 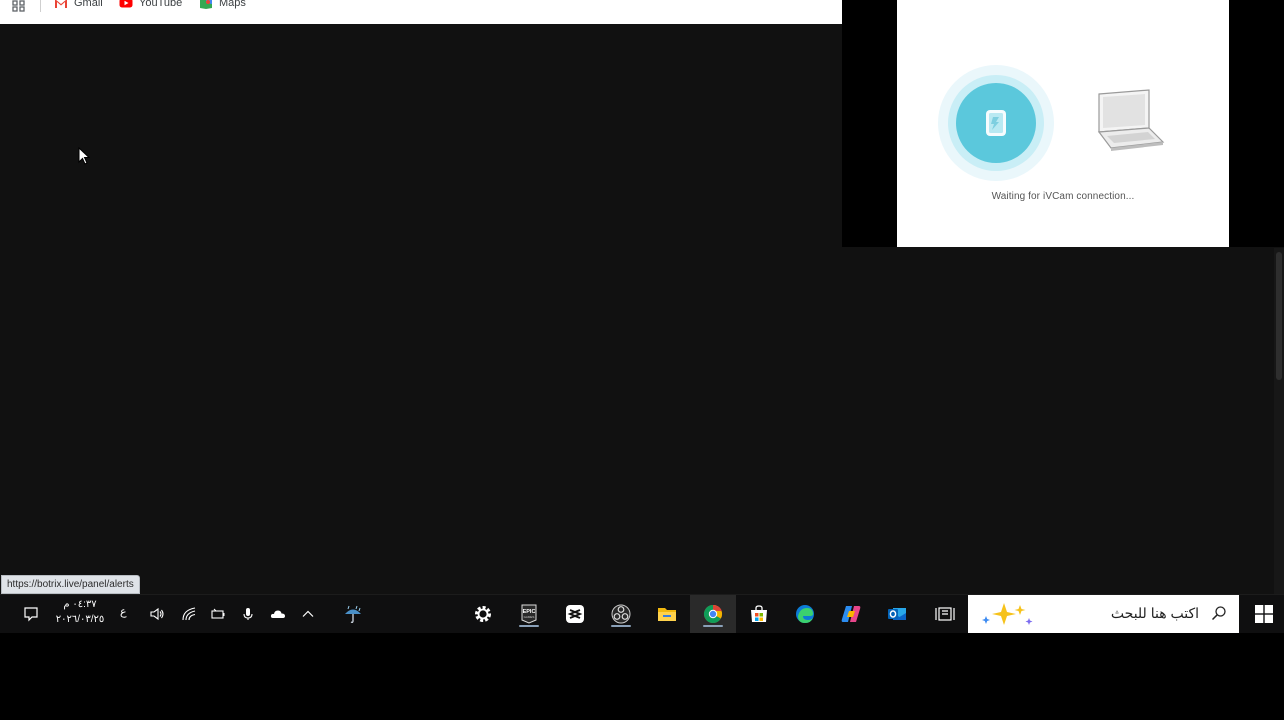 I want to click on file-explorer-icon, so click(x=667, y=614).